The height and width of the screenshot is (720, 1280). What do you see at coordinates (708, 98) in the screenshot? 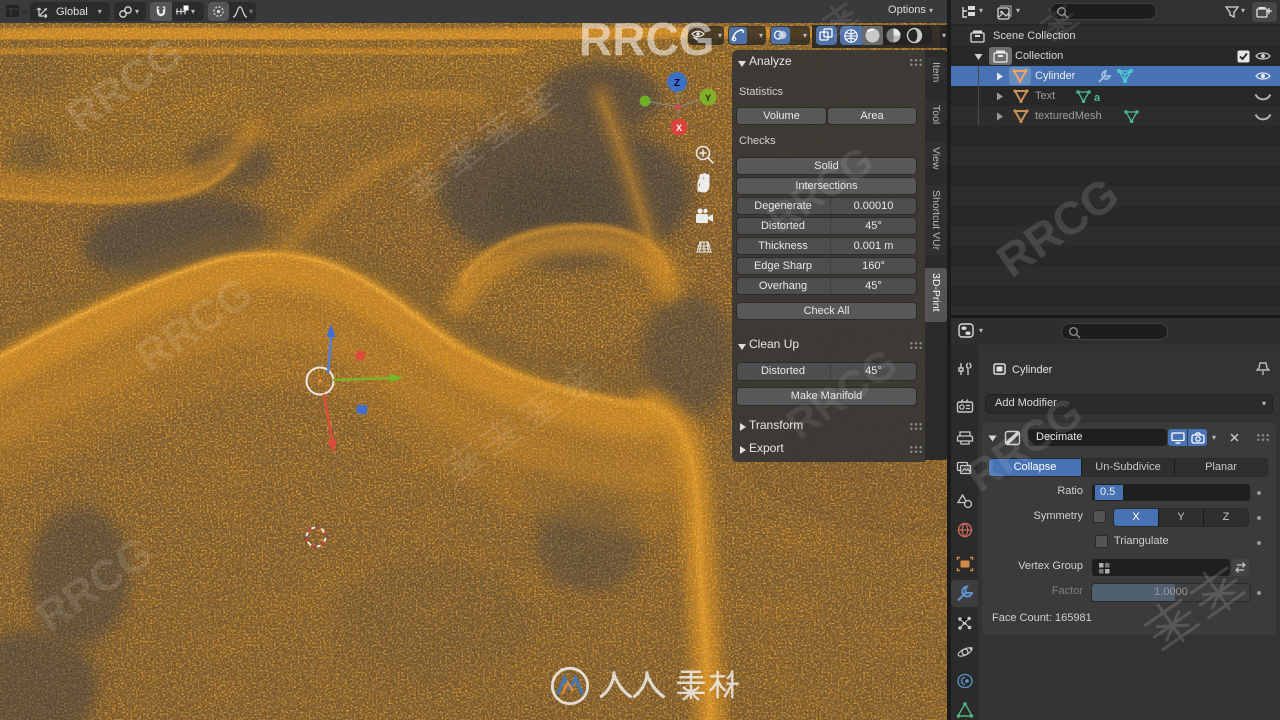
I see `svg-text: Y` at bounding box center [708, 98].